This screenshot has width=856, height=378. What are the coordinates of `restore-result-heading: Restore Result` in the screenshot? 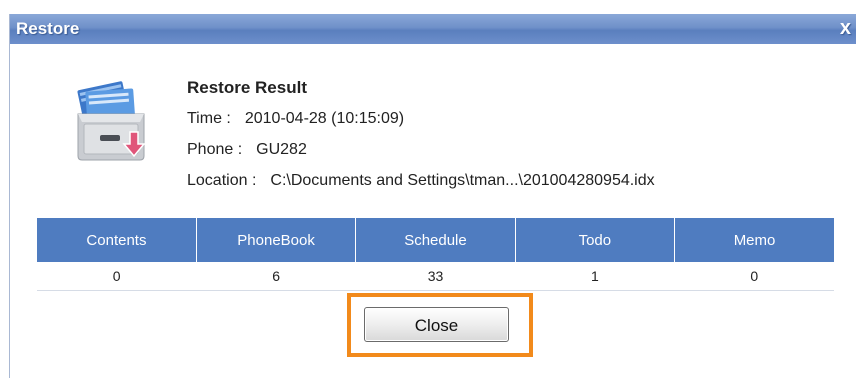 It's located at (247, 87).